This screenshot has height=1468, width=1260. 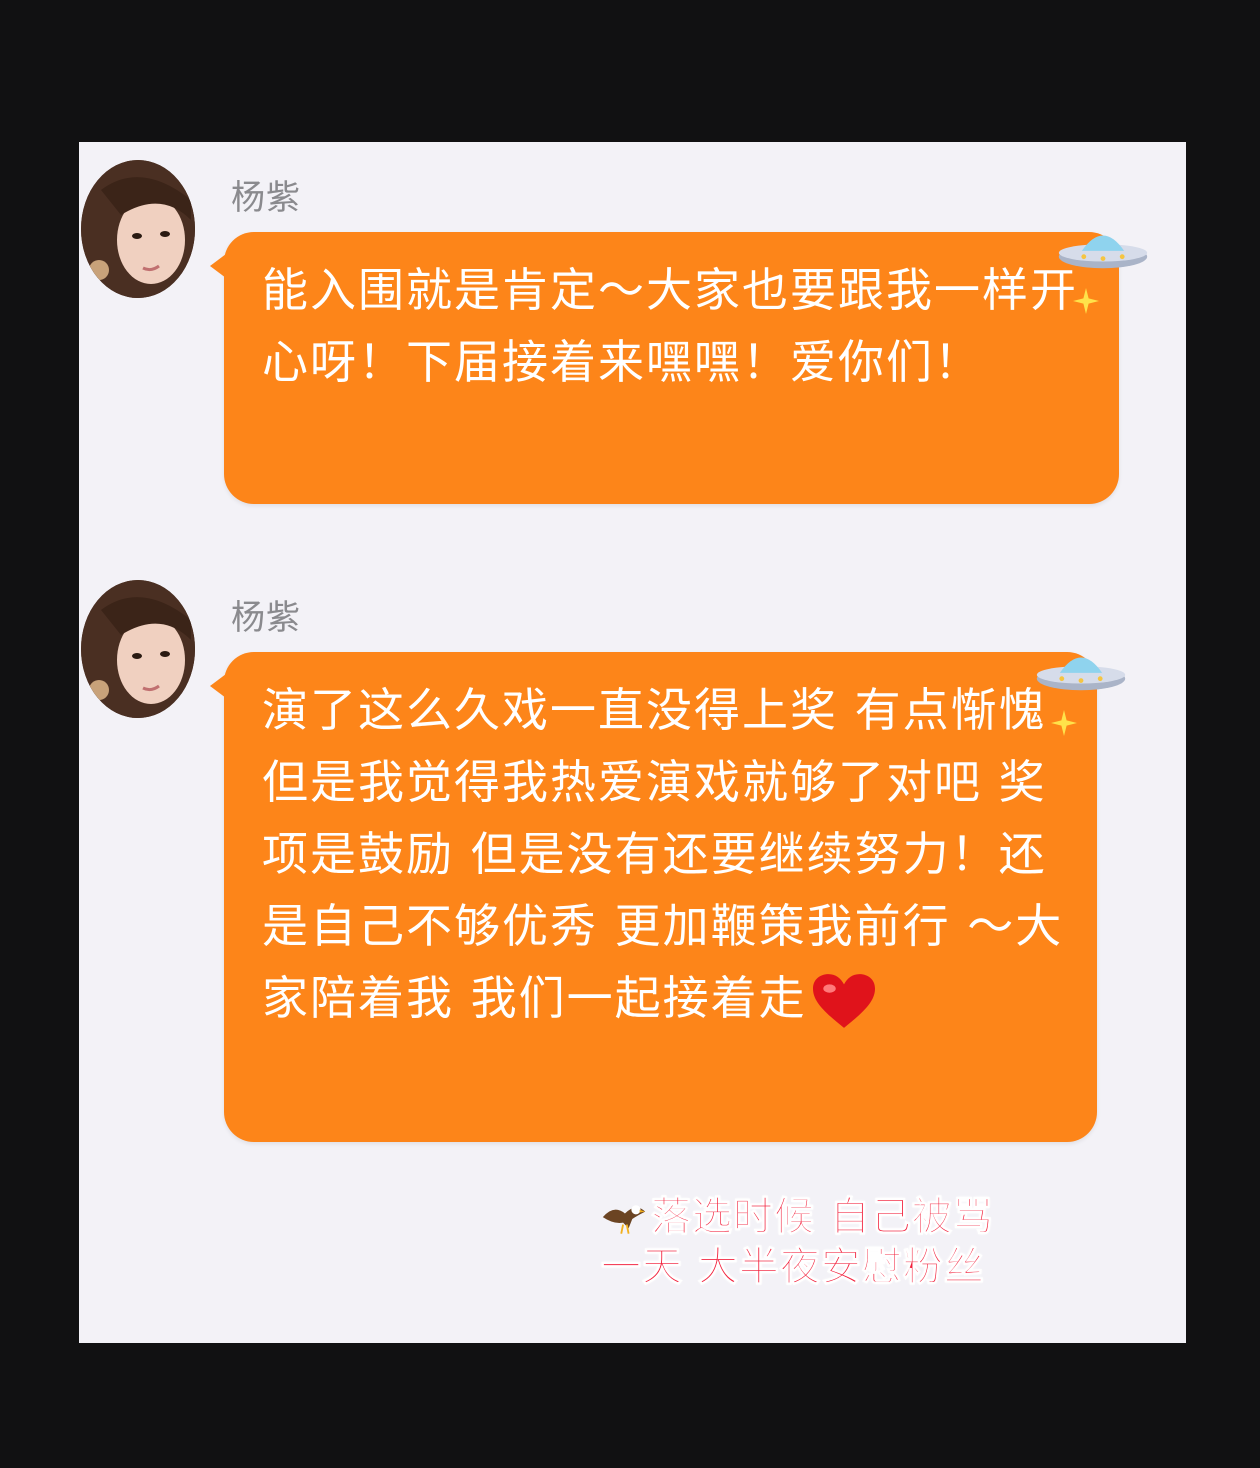 I want to click on message-text: 能入围就是肯定～大家也要跟我一样开心呀！下届接着来嘿嘿！爱你们！, so click(x=670, y=326).